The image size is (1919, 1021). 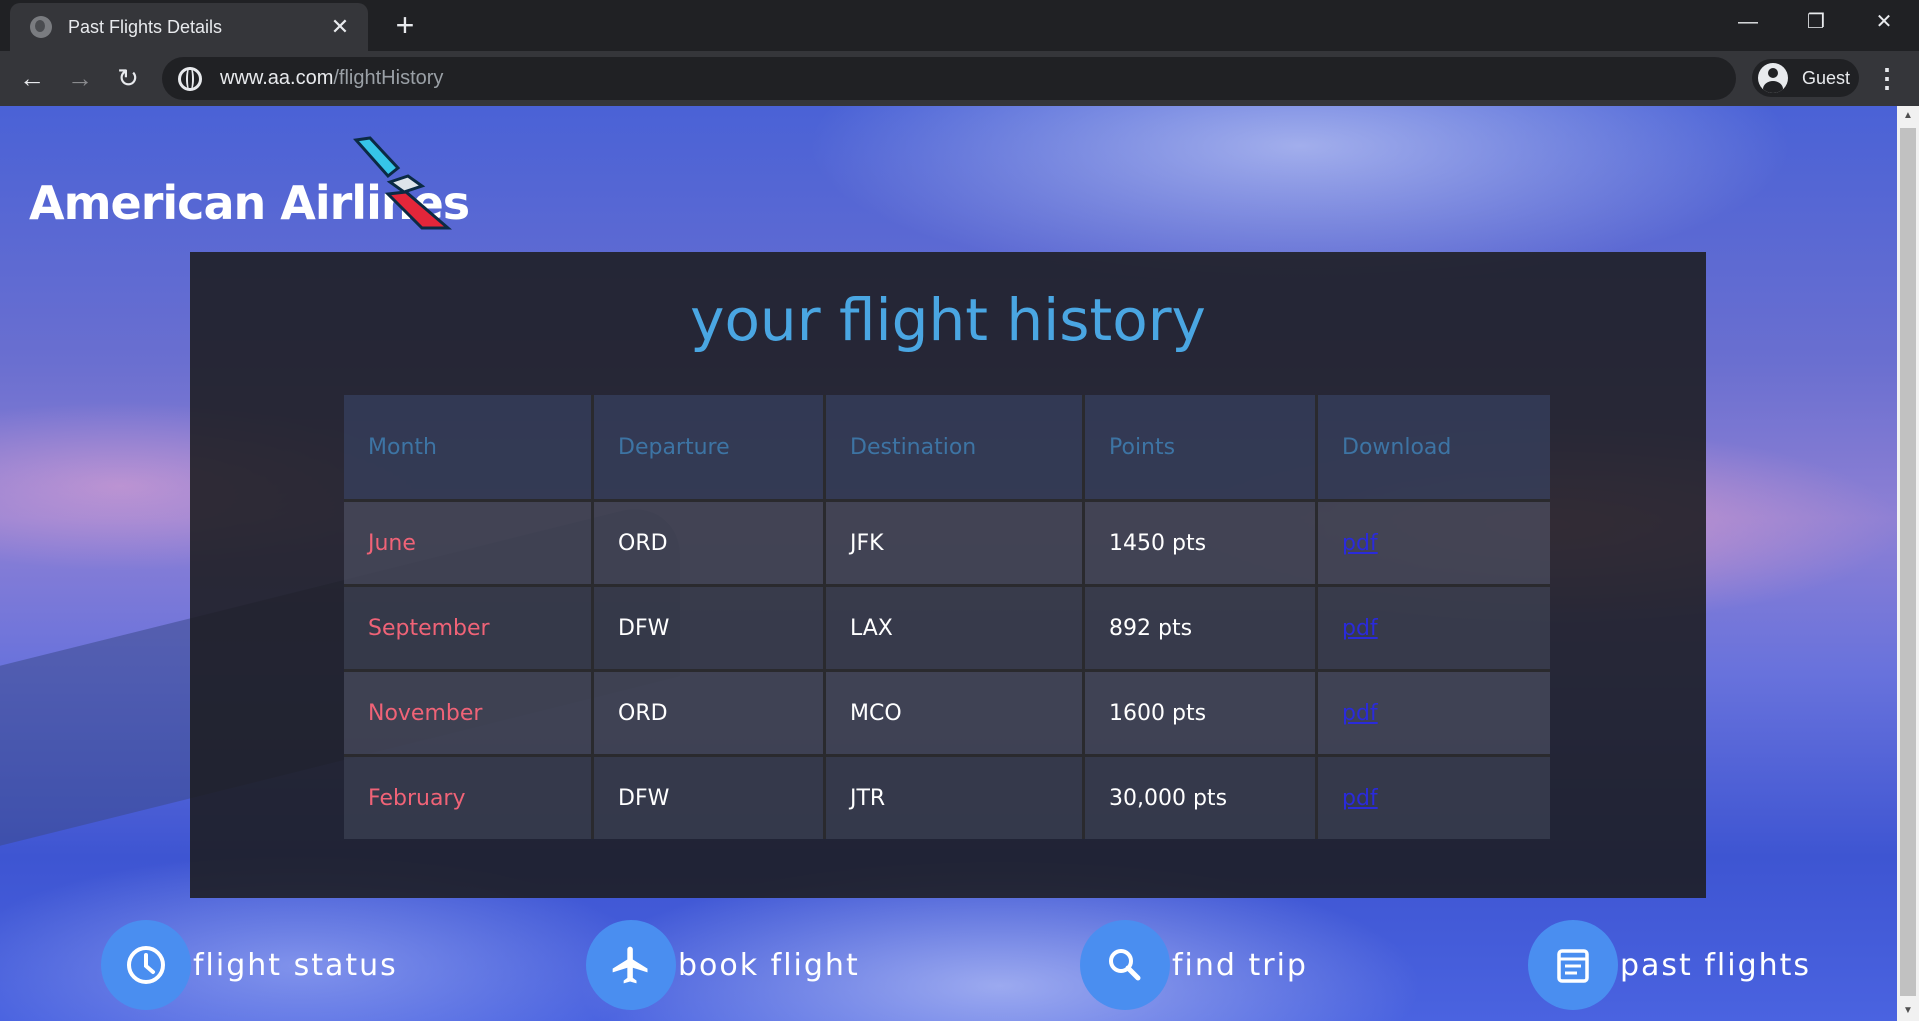 I want to click on table-row: June ORD JFK 1450 pts pdf, so click(x=947, y=544).